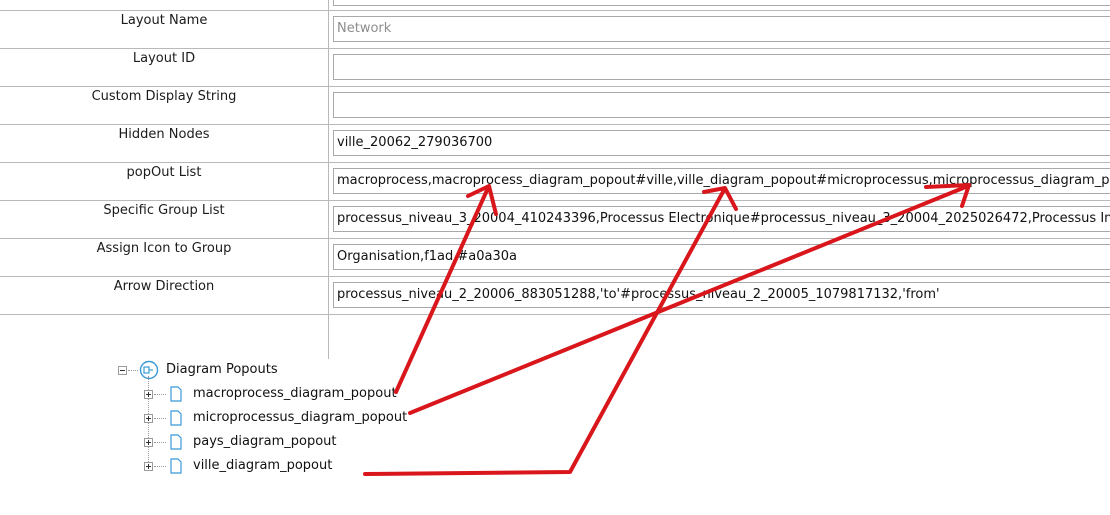 The height and width of the screenshot is (515, 1110). I want to click on property-label: Layout Name, so click(164, 20).